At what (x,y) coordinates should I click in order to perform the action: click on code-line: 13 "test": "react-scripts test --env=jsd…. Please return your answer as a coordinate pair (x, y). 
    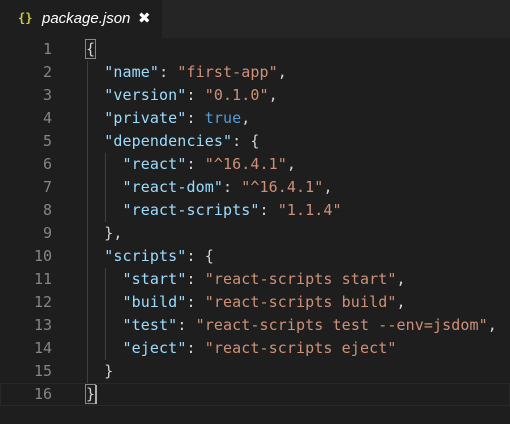
    Looking at the image, I should click on (255, 325).